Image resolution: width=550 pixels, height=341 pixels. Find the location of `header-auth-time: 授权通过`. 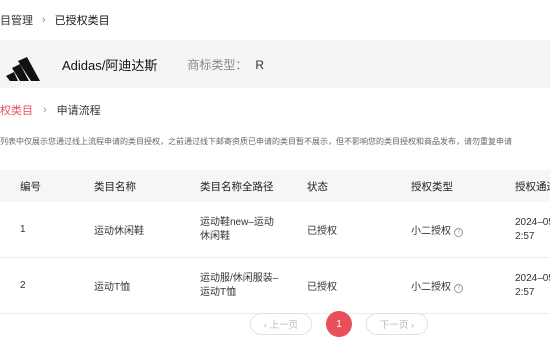

header-auth-time: 授权通过 is located at coordinates (532, 186).